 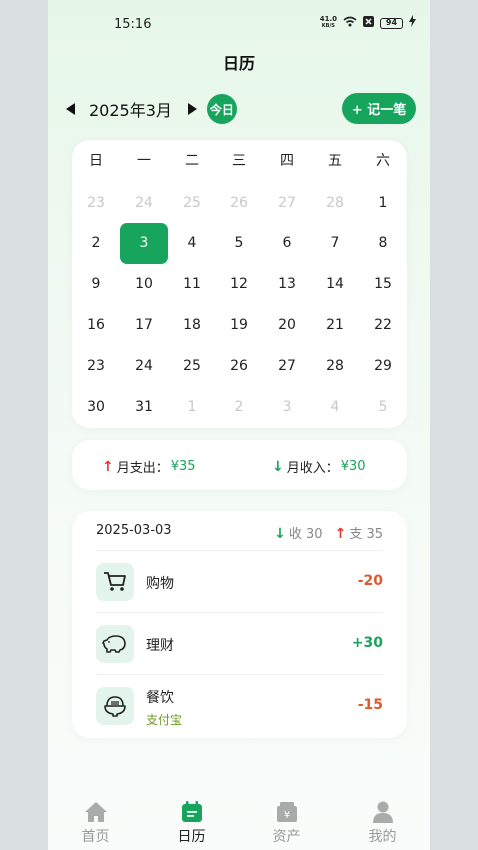 I want to click on piggy-bank-icon, so click(x=115, y=644).